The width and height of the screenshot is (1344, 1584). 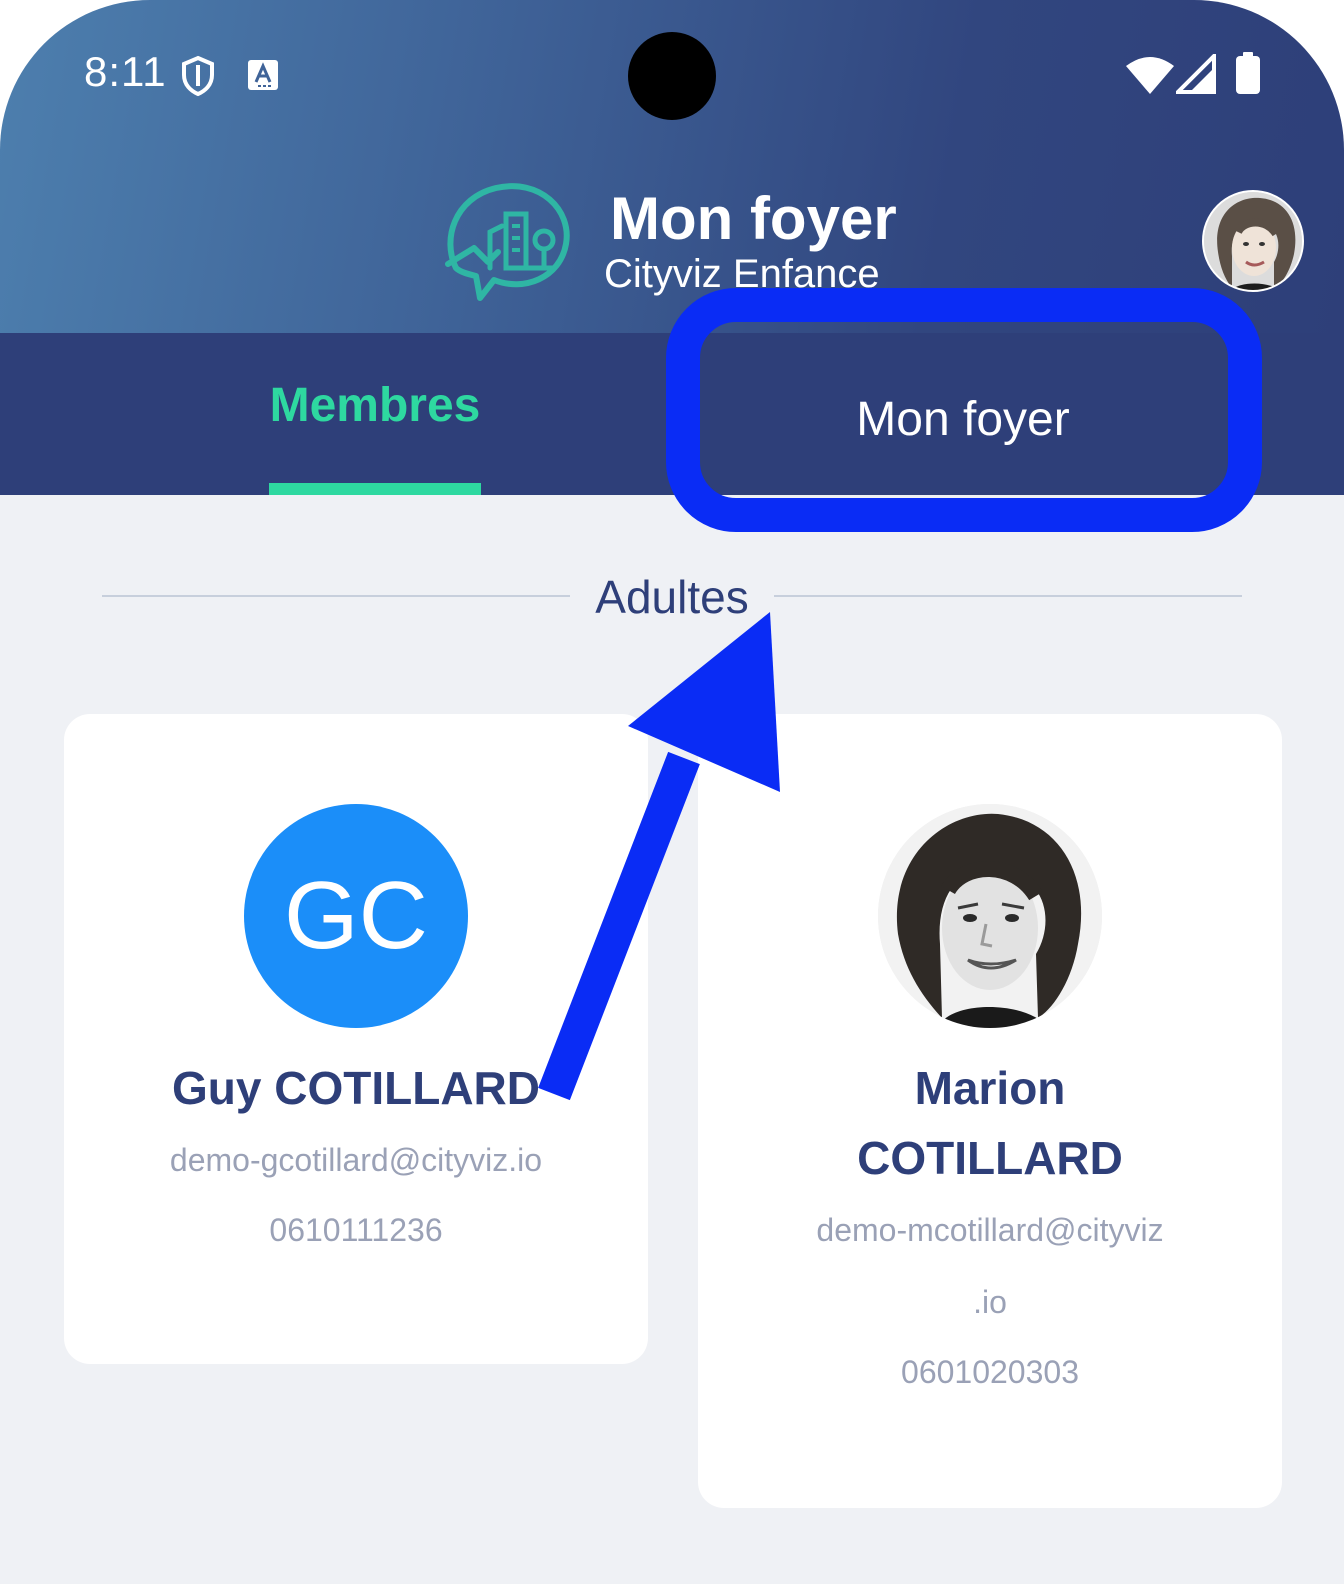 I want to click on status-time: 8:11, so click(x=125, y=71).